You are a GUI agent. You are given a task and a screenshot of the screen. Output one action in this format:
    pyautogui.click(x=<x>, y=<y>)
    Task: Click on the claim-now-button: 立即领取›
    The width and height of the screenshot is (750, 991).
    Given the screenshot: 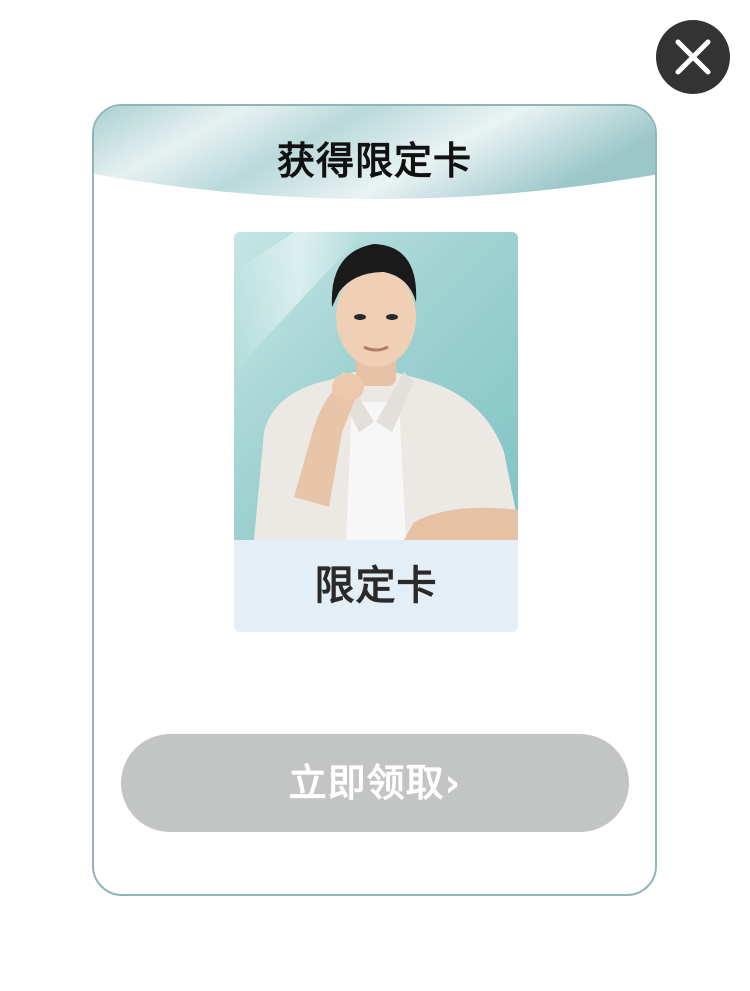 What is the action you would take?
    pyautogui.click(x=375, y=783)
    